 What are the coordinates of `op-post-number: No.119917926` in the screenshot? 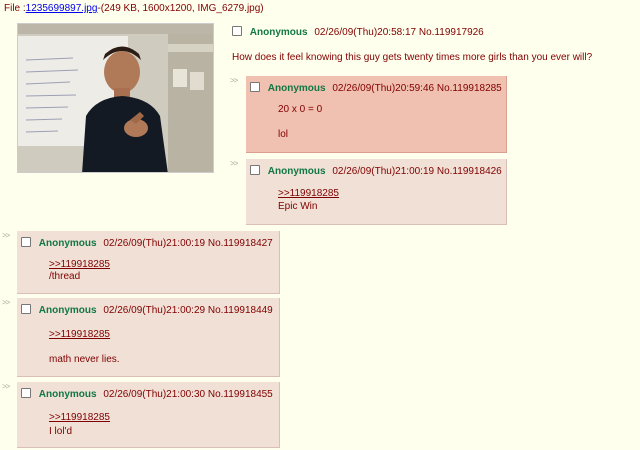 It's located at (451, 32).